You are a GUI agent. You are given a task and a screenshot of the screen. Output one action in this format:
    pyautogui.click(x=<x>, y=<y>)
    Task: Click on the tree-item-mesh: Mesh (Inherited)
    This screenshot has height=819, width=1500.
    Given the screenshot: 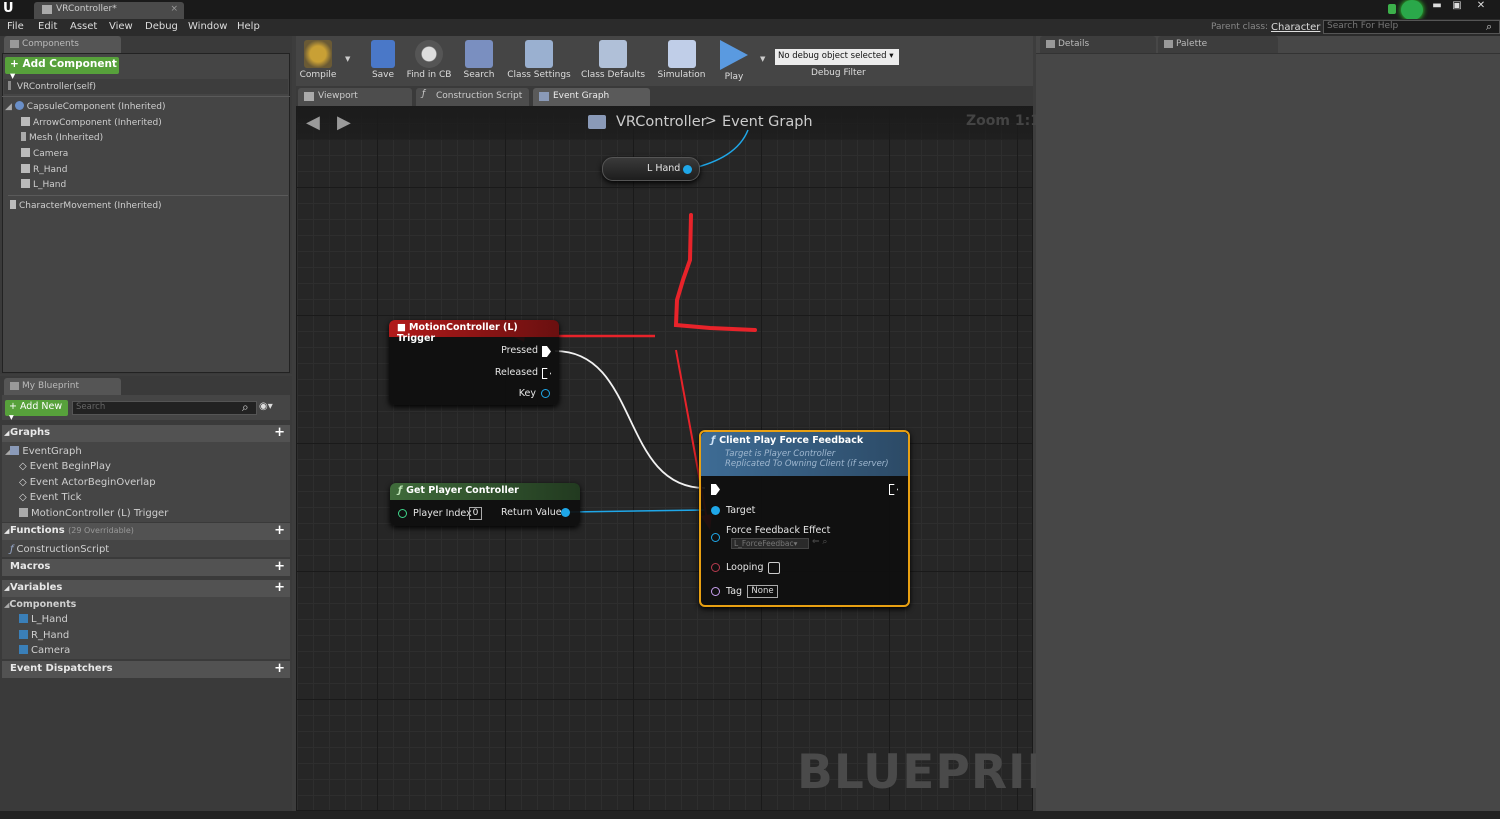 What is the action you would take?
    pyautogui.click(x=62, y=139)
    